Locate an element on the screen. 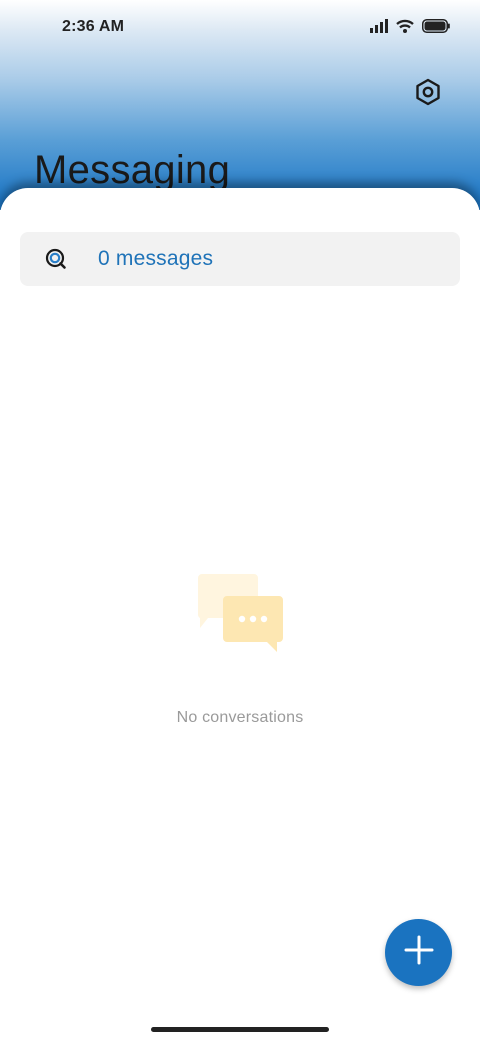  chat-bubbles-icon is located at coordinates (241, 612).